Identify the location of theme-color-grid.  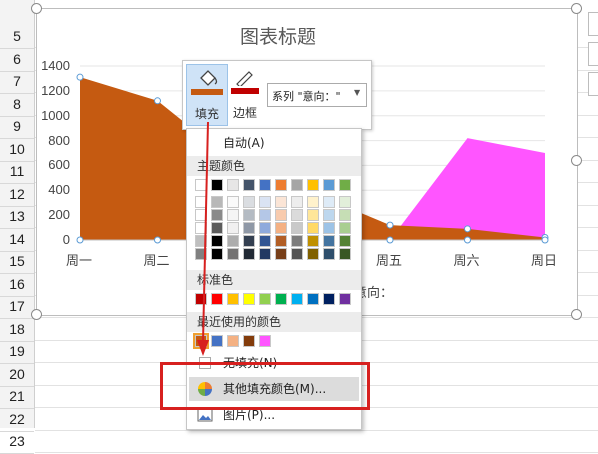
(274, 221).